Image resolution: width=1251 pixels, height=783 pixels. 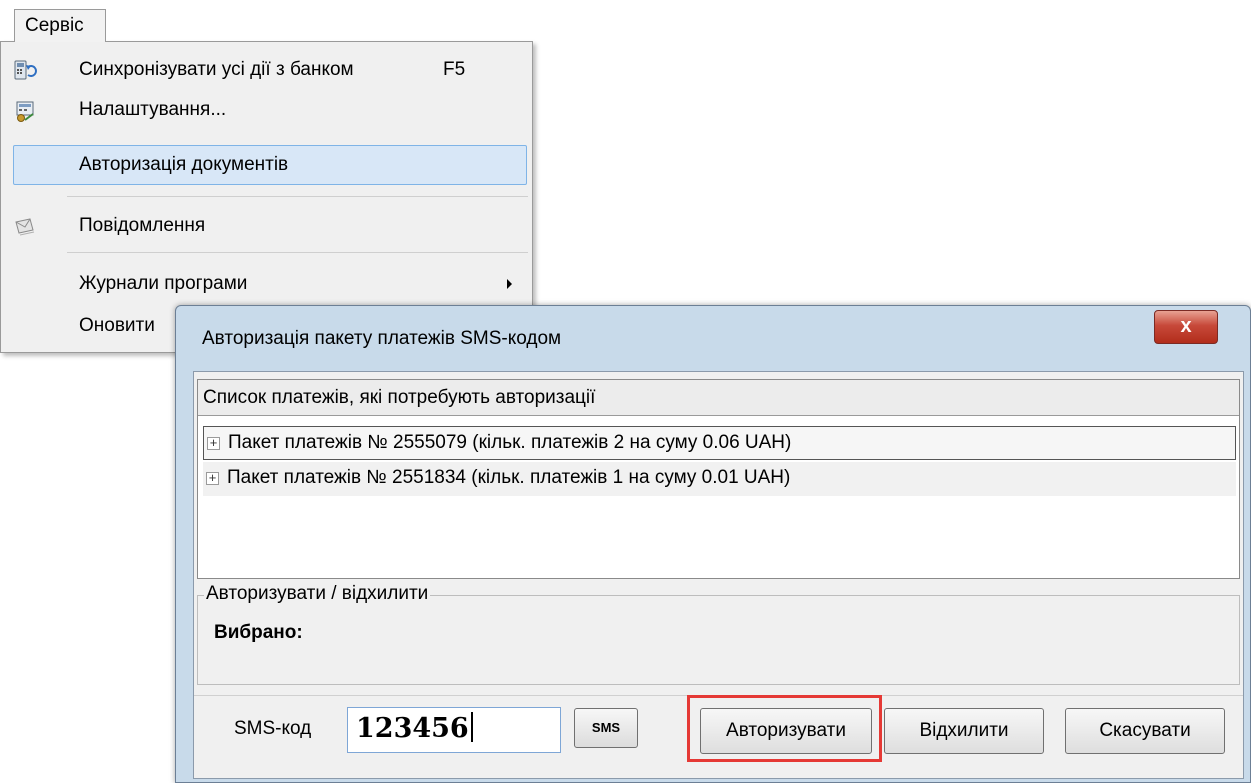 What do you see at coordinates (454, 69) in the screenshot?
I see `shortcut-label: F5` at bounding box center [454, 69].